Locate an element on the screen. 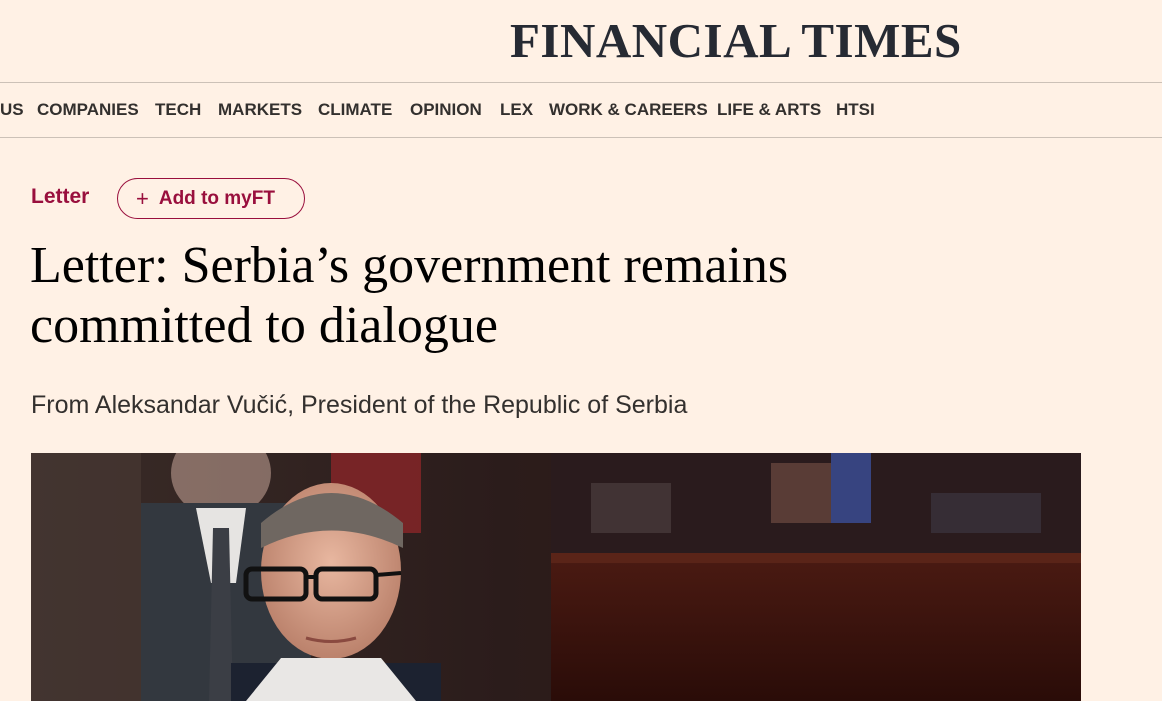 The image size is (1162, 701). add-to-myft-label: Add to myFT is located at coordinates (216, 198).